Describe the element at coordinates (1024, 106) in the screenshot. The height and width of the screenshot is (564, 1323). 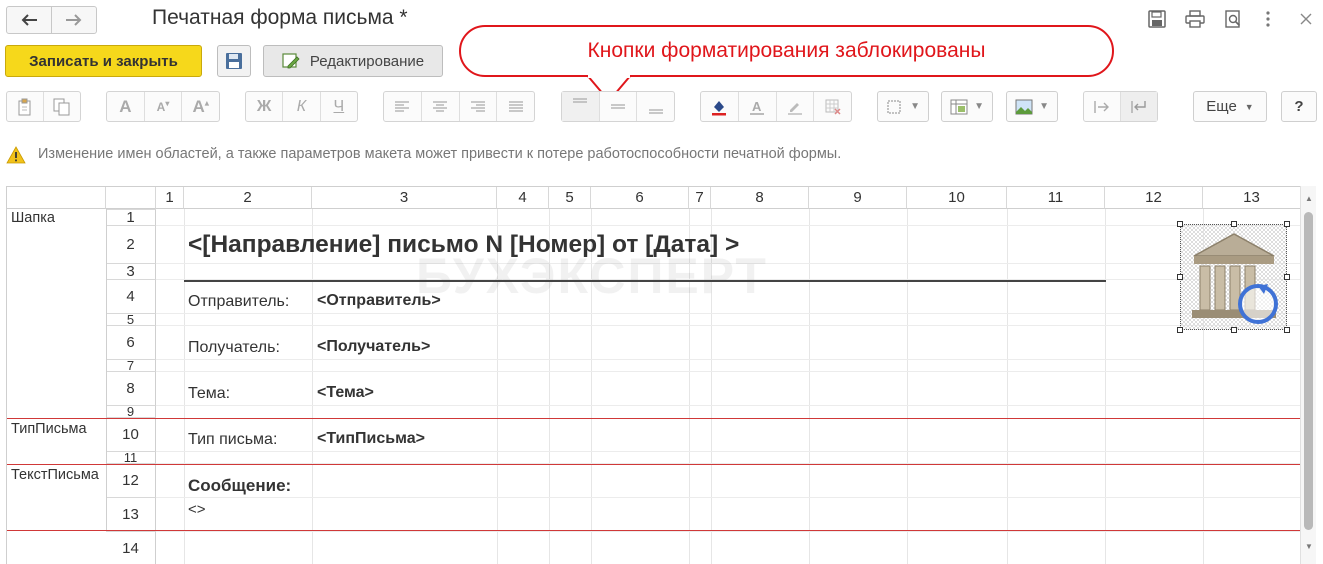
I see `picture-icon` at that location.